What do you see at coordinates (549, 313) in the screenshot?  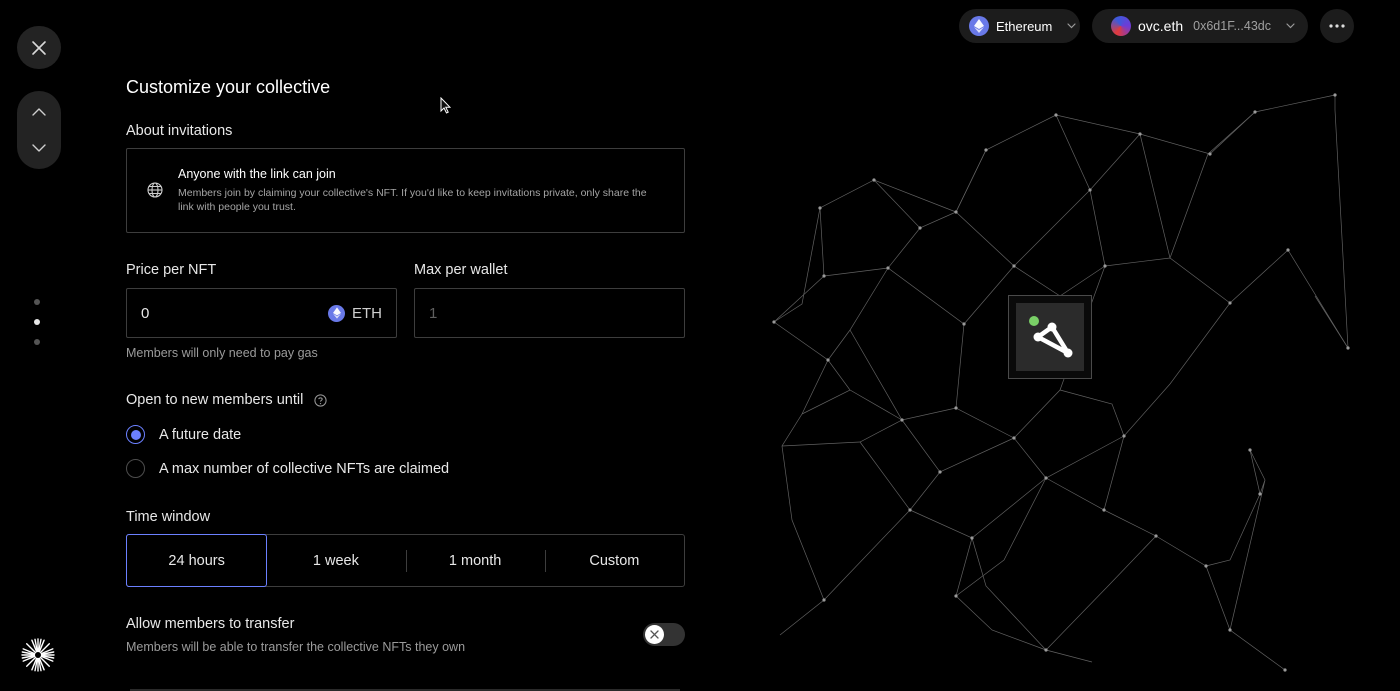 I see `max-per-wallet-input: 1` at bounding box center [549, 313].